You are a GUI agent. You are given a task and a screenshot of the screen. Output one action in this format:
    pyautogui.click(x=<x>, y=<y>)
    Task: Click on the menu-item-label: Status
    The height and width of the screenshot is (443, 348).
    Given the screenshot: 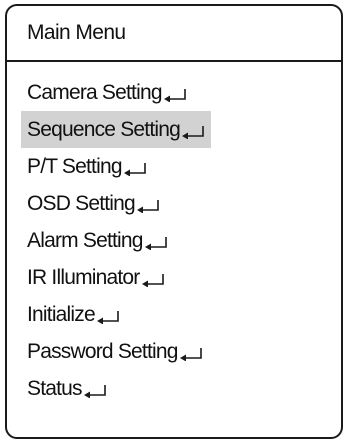 What is the action you would take?
    pyautogui.click(x=55, y=388)
    